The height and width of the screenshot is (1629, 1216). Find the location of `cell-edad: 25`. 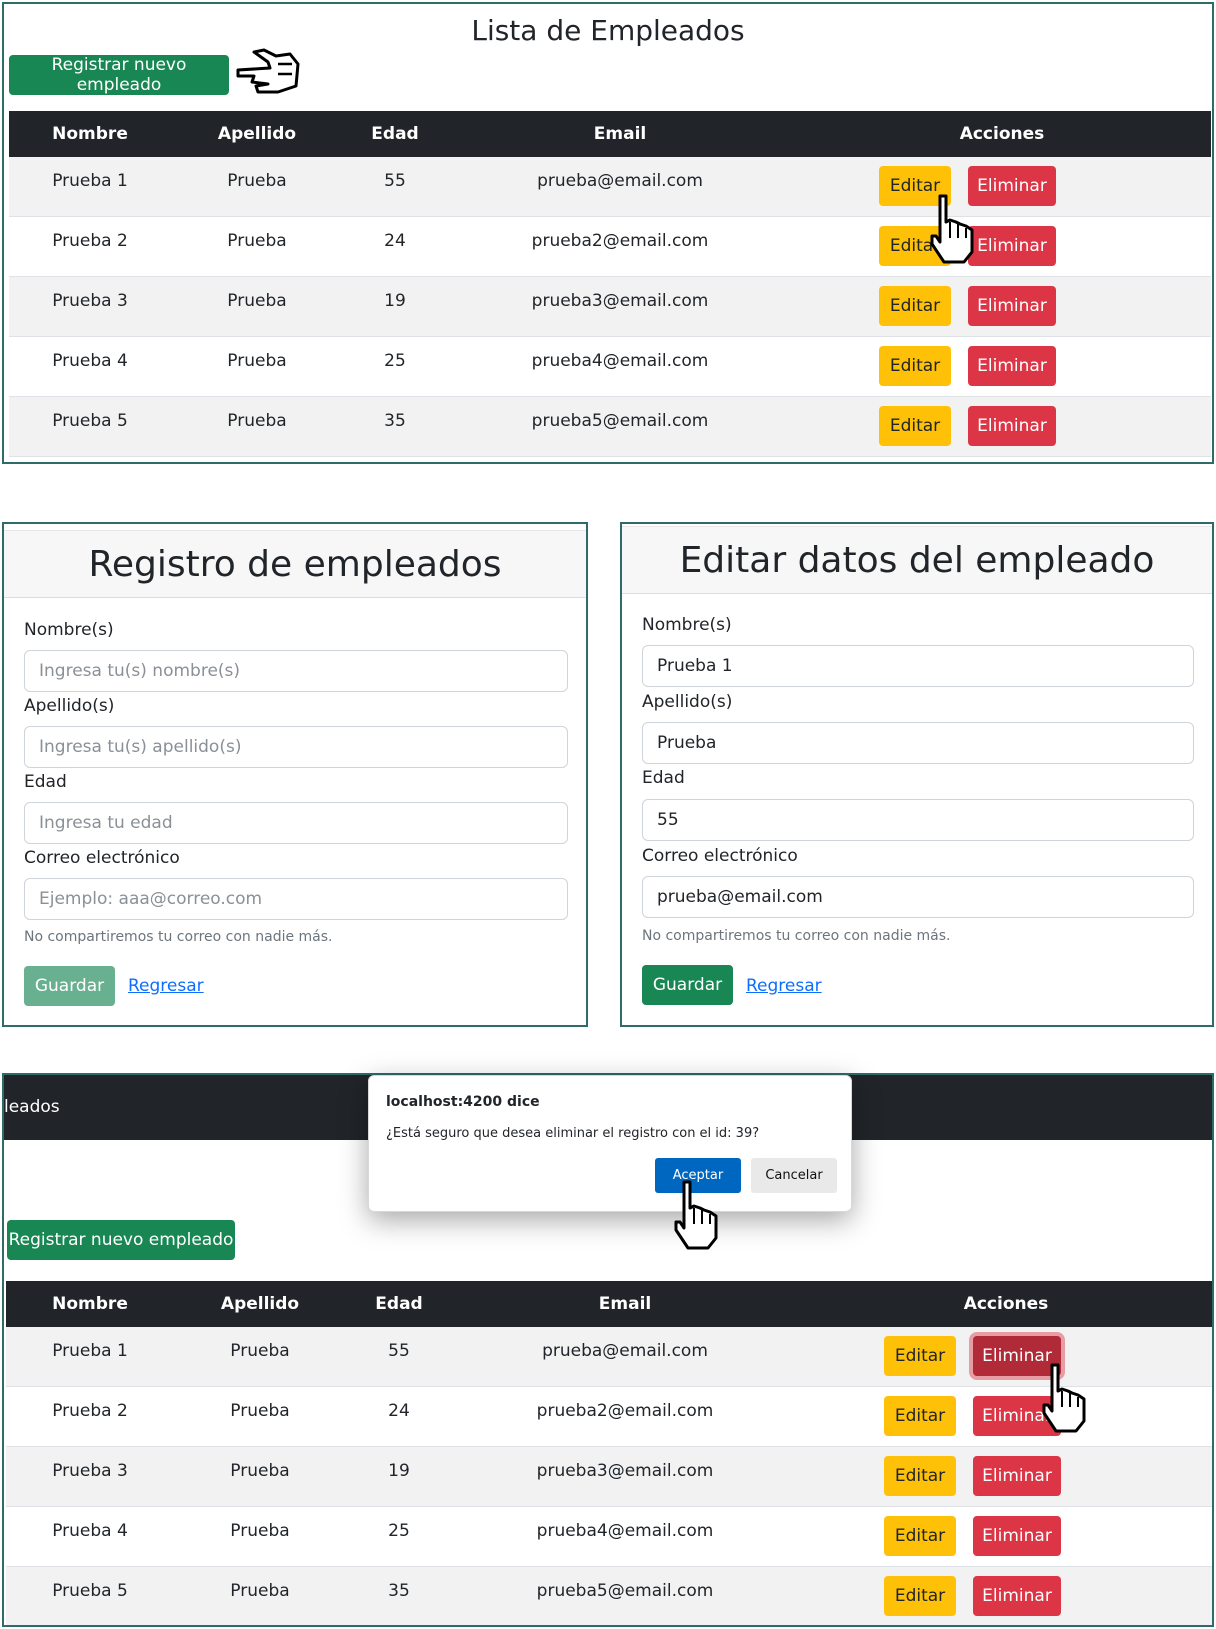

cell-edad: 25 is located at coordinates (395, 366).